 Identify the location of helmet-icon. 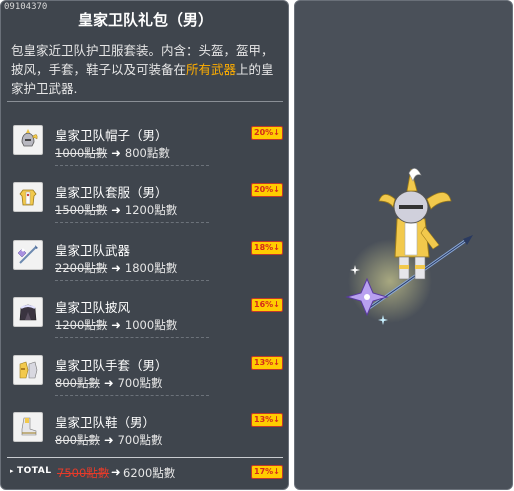
(28, 140).